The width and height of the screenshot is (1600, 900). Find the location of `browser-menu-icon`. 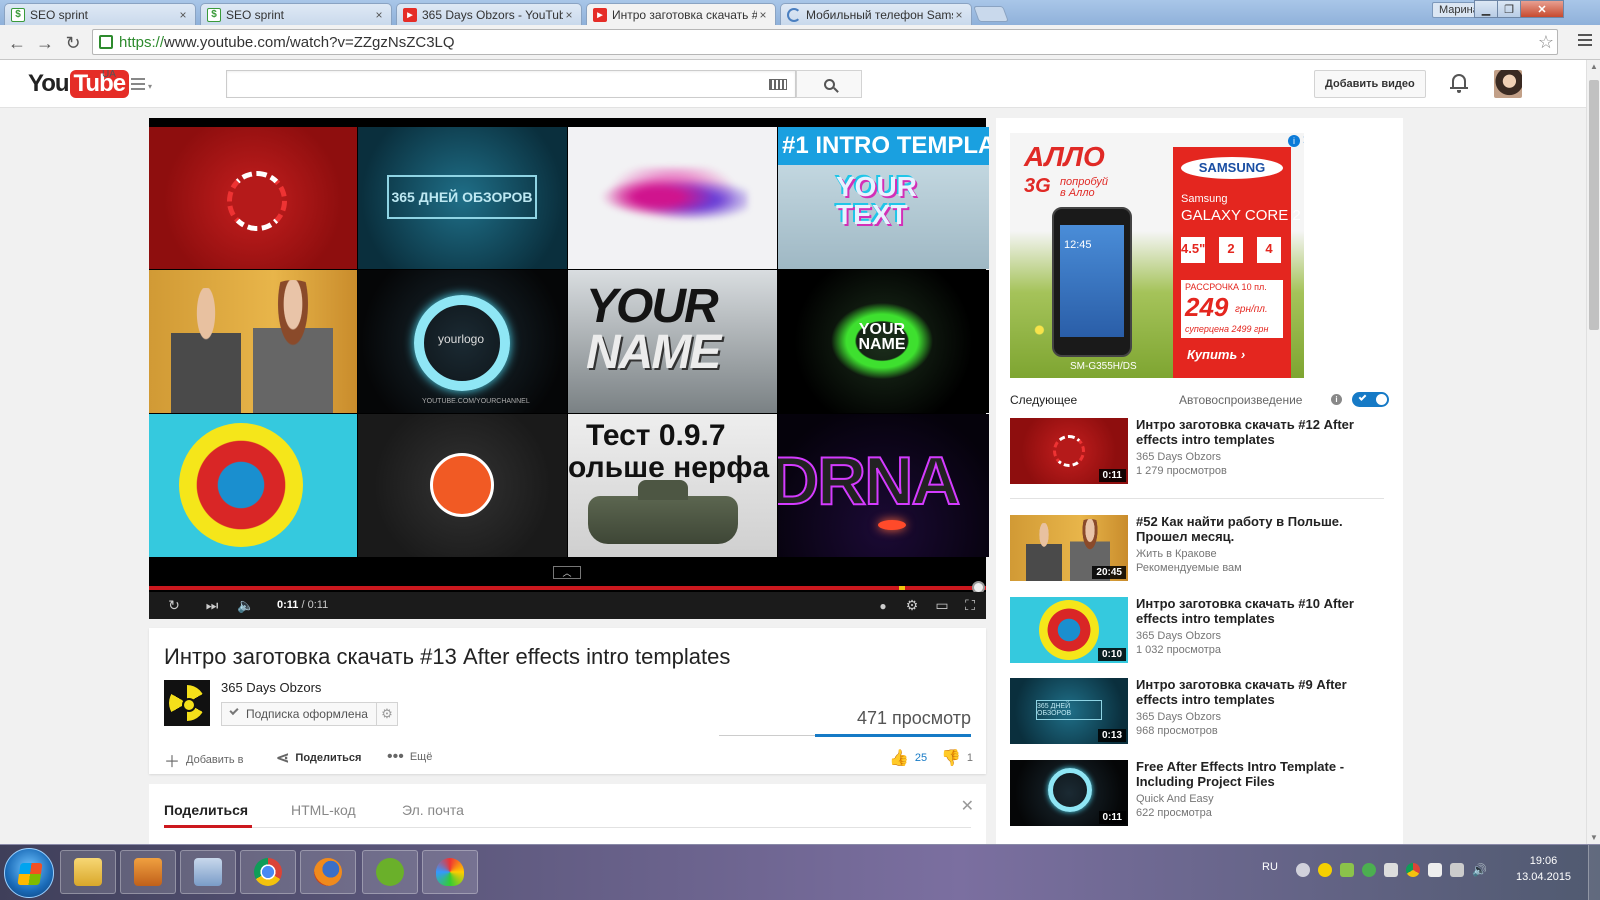

browser-menu-icon is located at coordinates (1585, 41).